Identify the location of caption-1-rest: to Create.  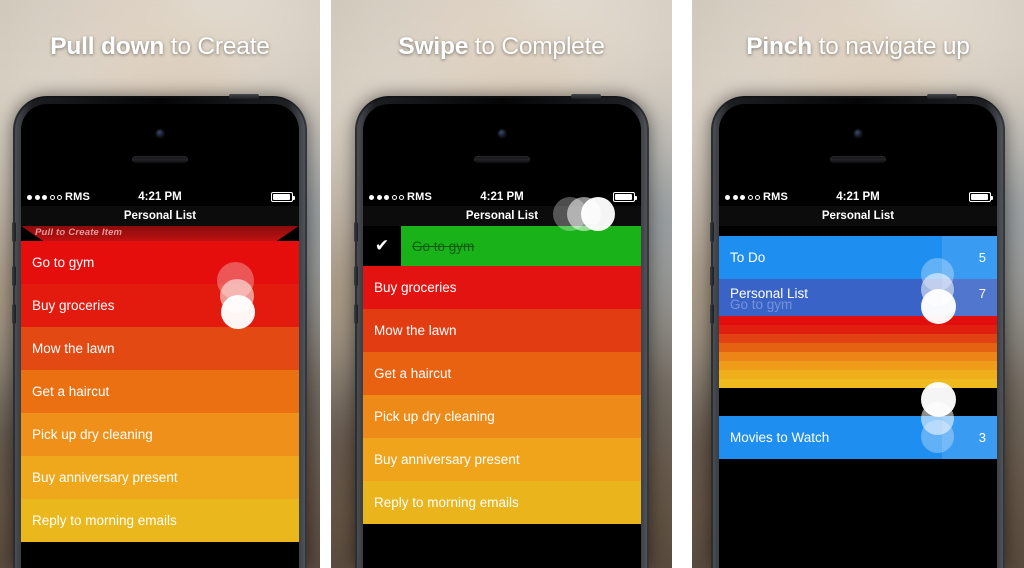
(217, 46).